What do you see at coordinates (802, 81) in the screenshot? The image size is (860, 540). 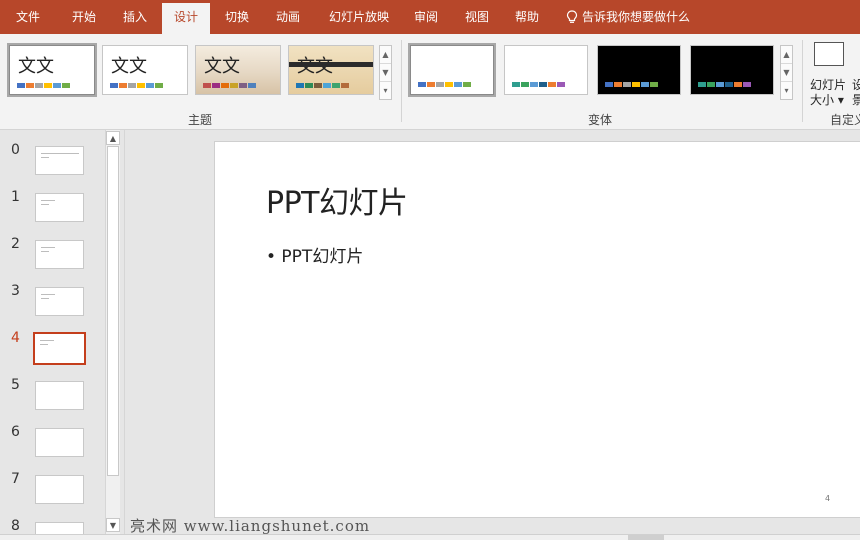 I see `group-separator` at bounding box center [802, 81].